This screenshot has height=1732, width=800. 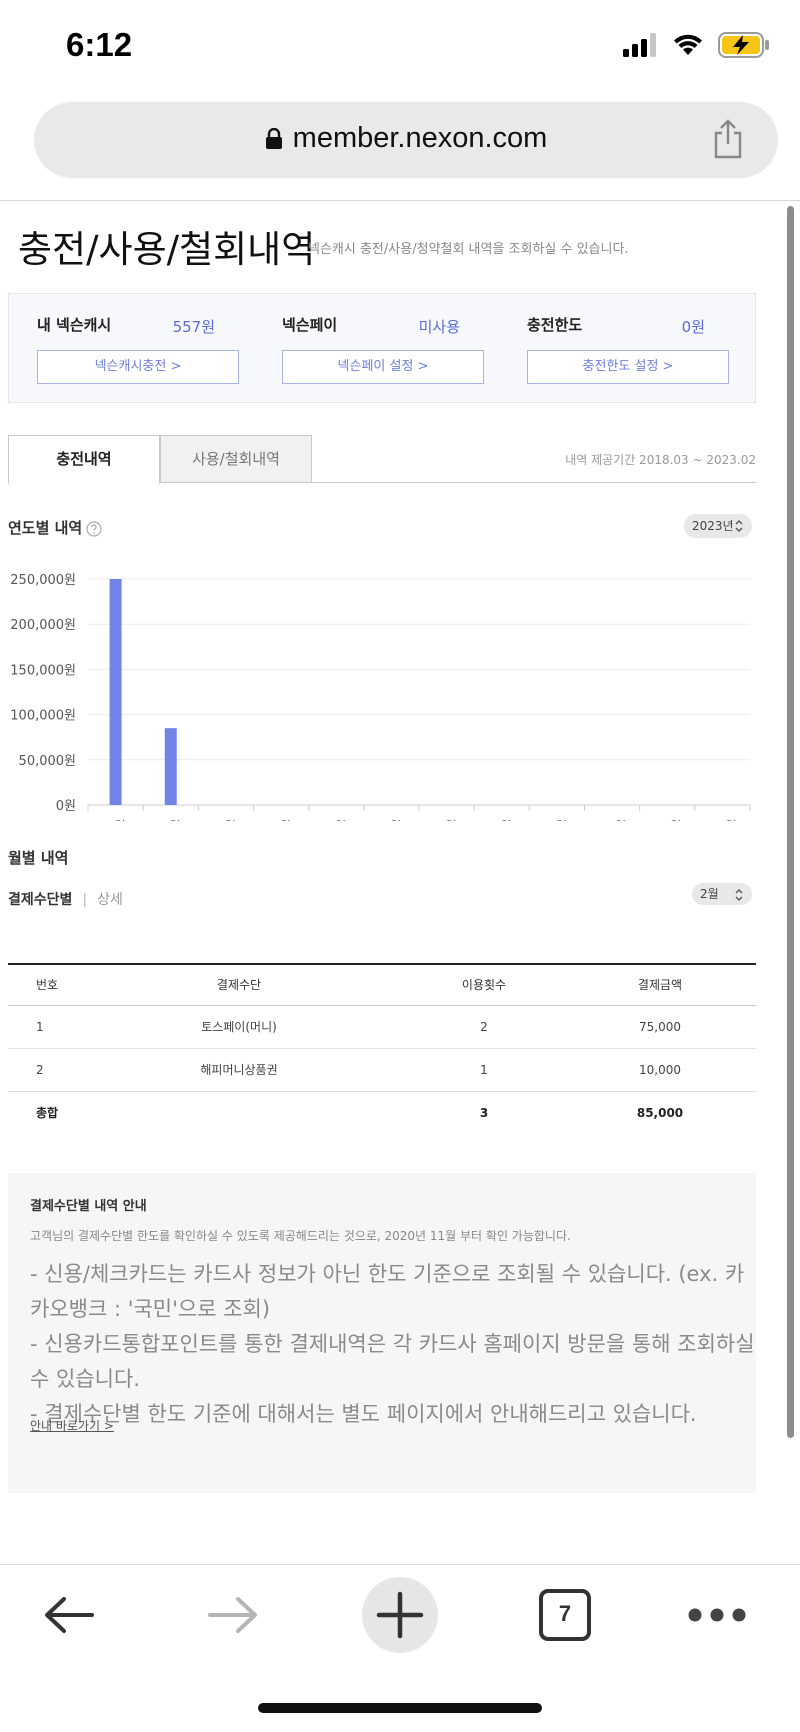 I want to click on nexon-pay-settings-button: 넥슨페이 설정 >, so click(x=383, y=367).